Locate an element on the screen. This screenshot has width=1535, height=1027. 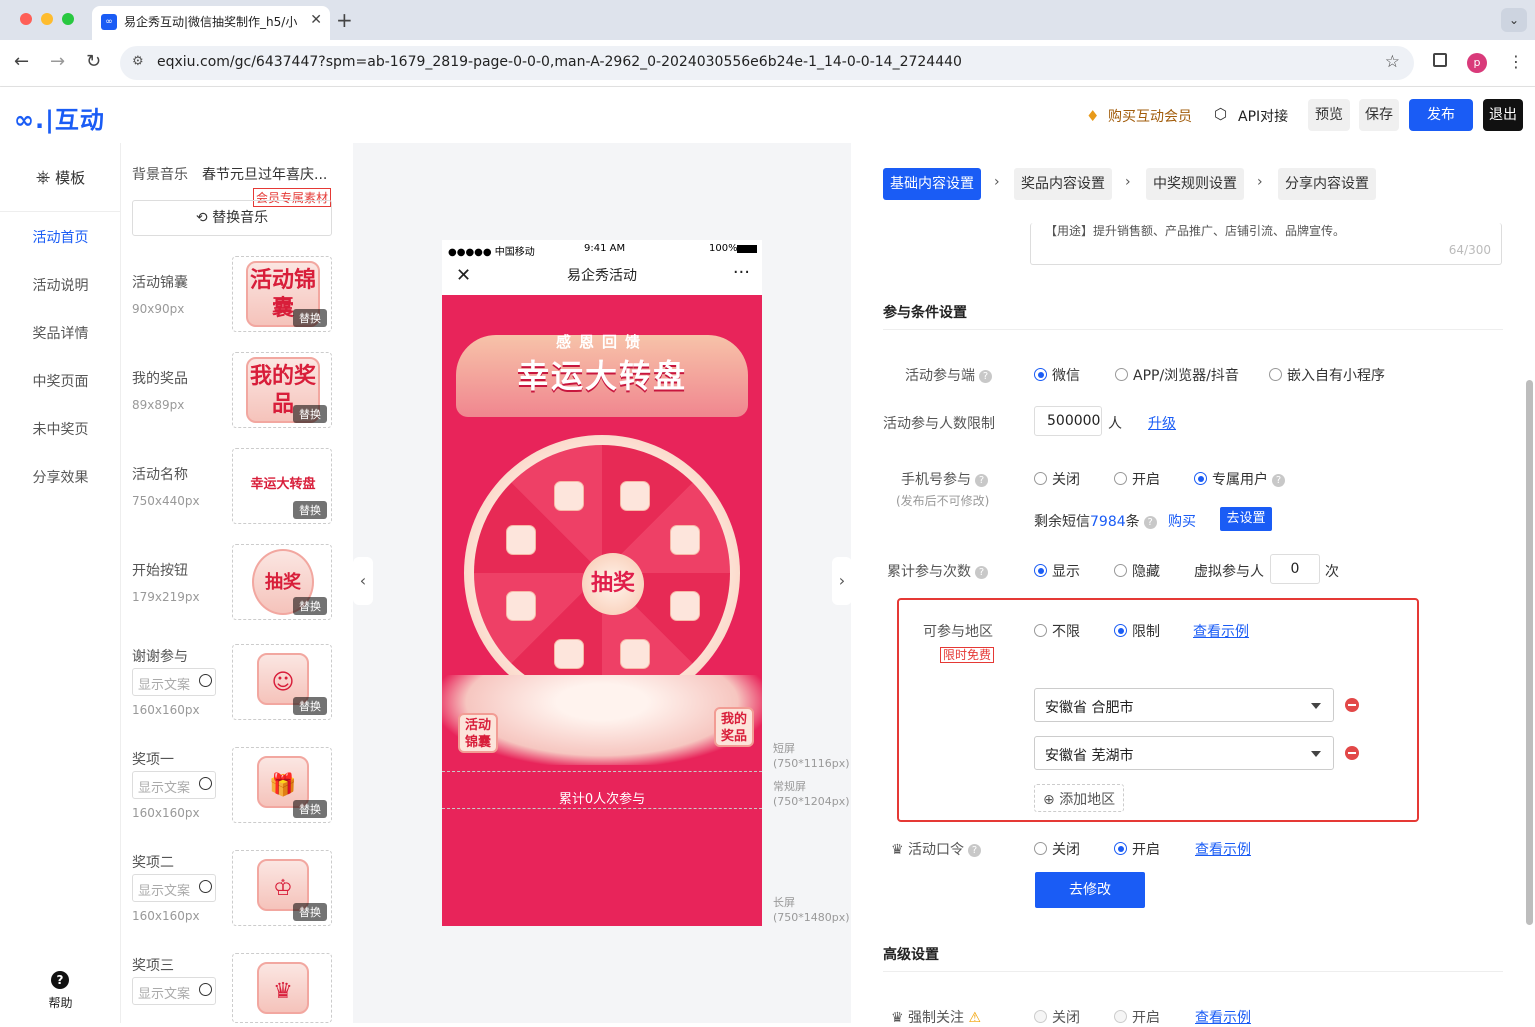
platform-app-radio: APP/浏览器/抖音 is located at coordinates (1177, 375).